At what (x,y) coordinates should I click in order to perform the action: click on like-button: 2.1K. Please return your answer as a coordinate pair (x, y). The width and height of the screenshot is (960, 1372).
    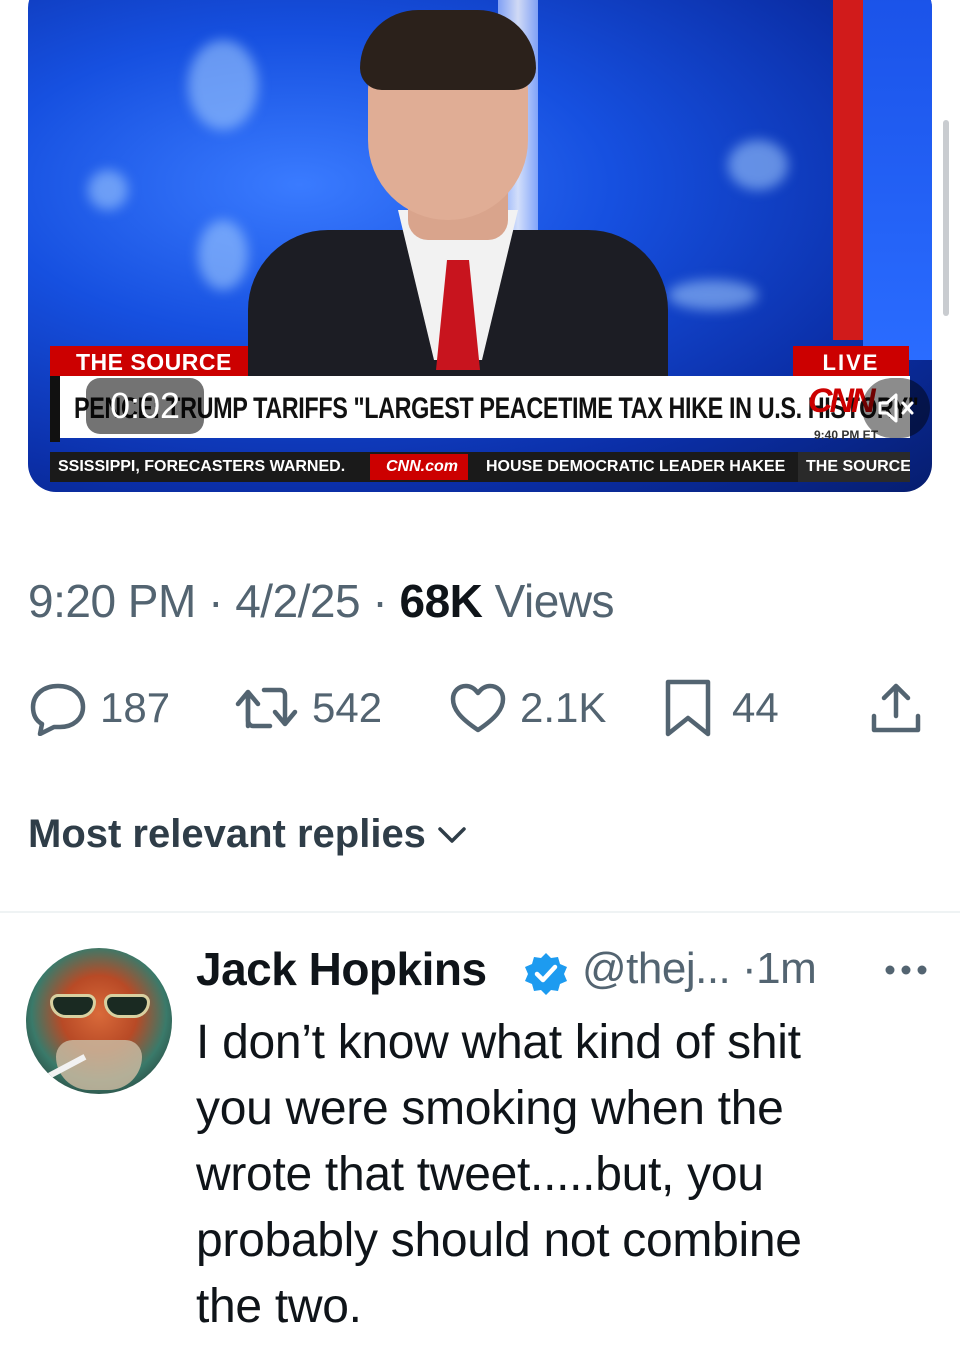
    Looking at the image, I should click on (527, 708).